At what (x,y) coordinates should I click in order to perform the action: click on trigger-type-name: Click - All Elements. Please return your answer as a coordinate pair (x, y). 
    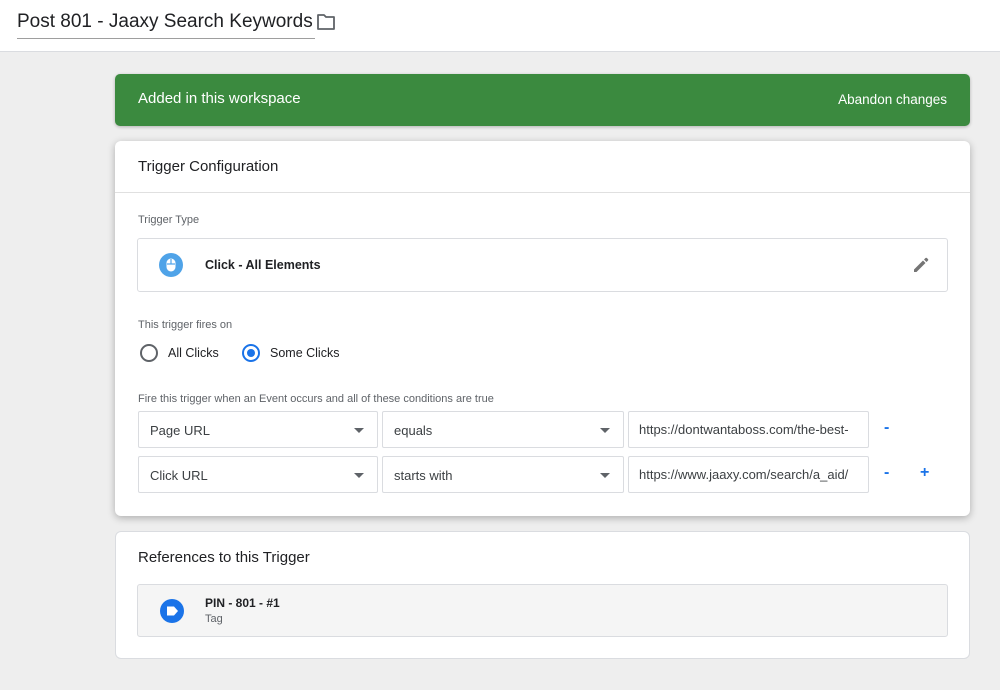
    Looking at the image, I should click on (263, 265).